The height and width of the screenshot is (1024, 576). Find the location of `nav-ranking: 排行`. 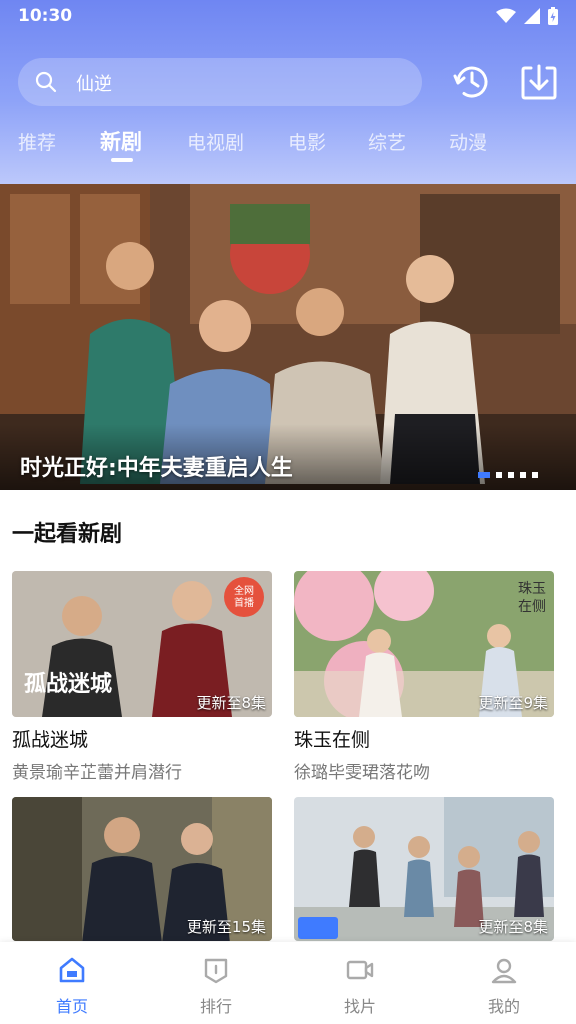

nav-ranking: 排行 is located at coordinates (216, 983).